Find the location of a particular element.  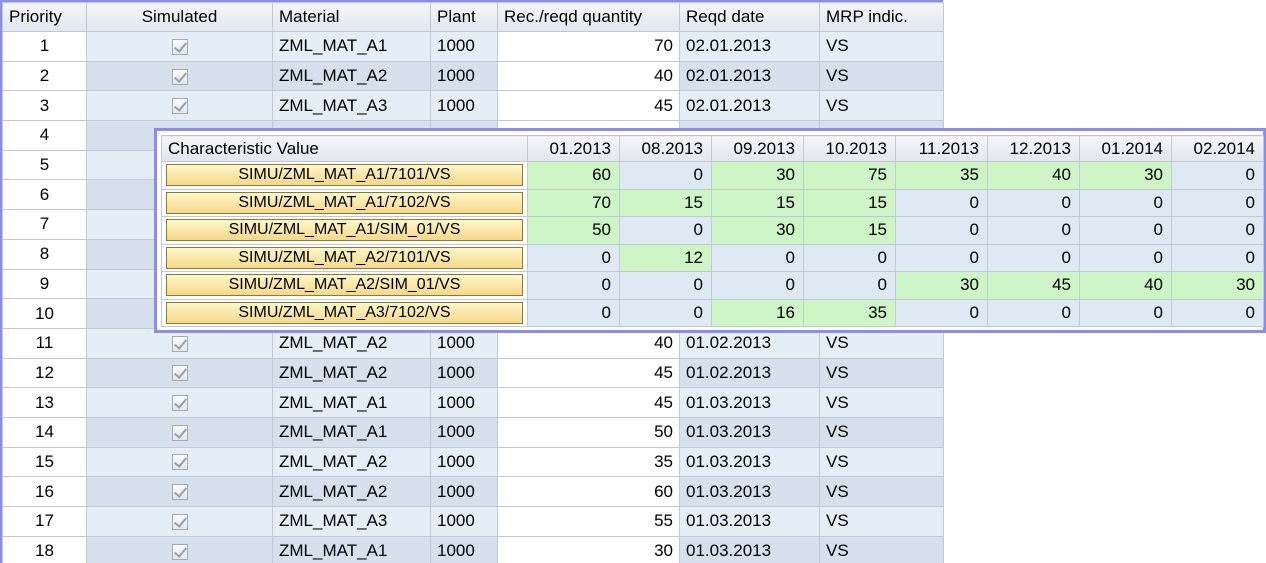

table-row: 14 ZML_MAT_A1 1000 50 01.03.2013 VS is located at coordinates (473, 432).